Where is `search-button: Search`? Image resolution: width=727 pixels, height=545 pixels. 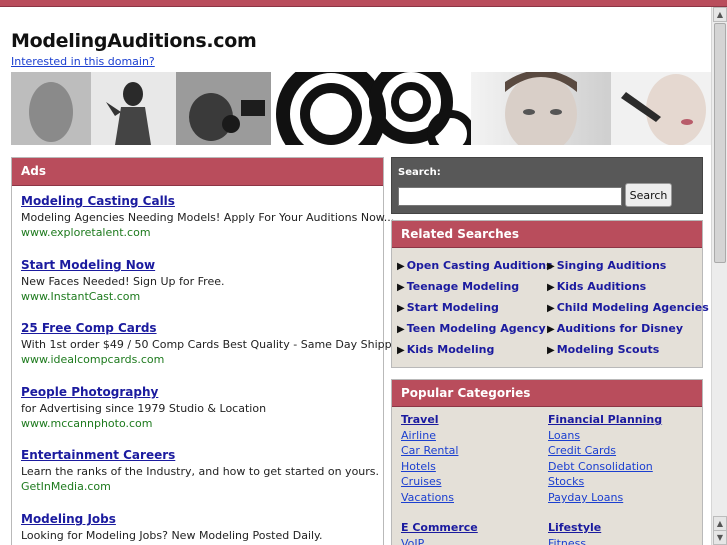
search-button: Search is located at coordinates (648, 195).